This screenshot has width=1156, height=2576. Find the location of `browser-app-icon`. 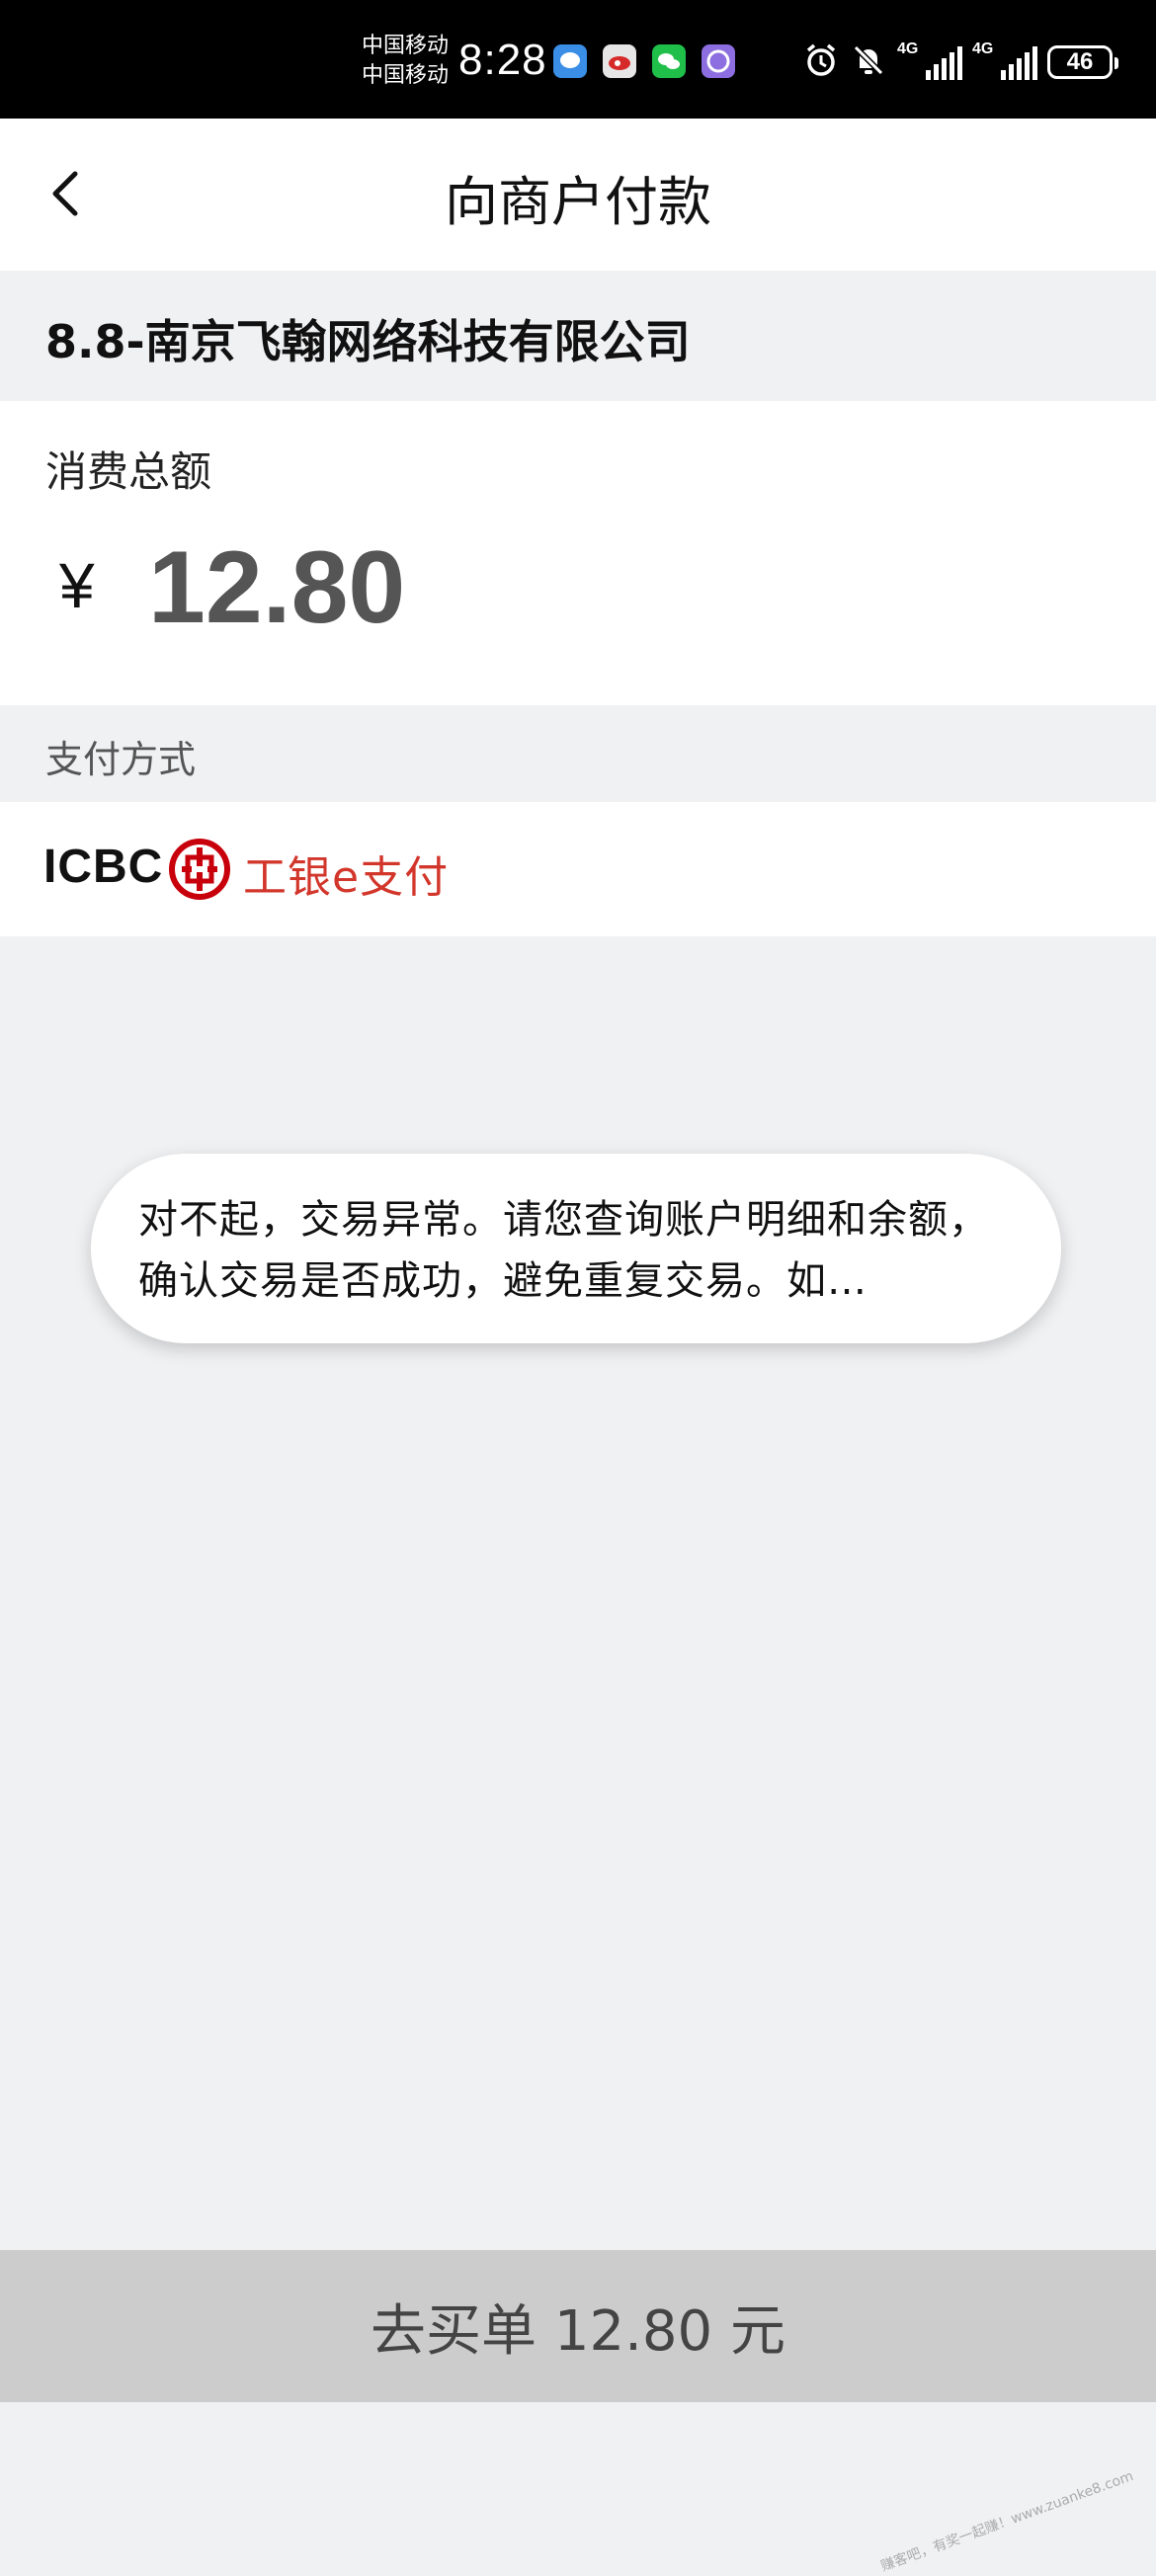

browser-app-icon is located at coordinates (719, 61).